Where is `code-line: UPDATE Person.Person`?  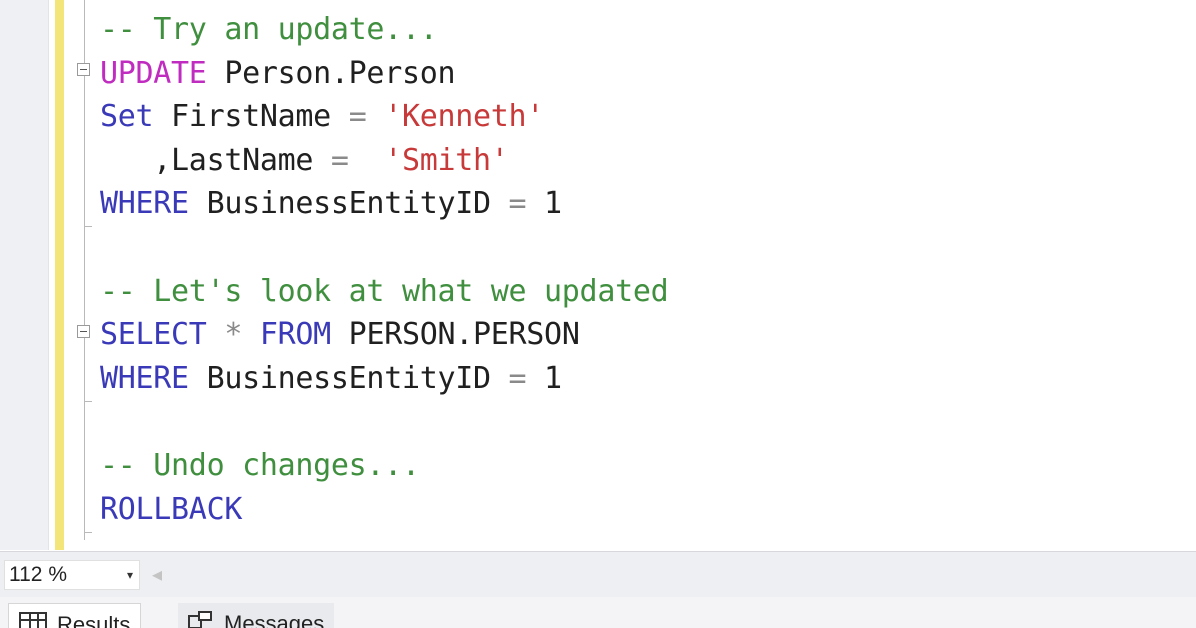
code-line: UPDATE Person.Person is located at coordinates (648, 74).